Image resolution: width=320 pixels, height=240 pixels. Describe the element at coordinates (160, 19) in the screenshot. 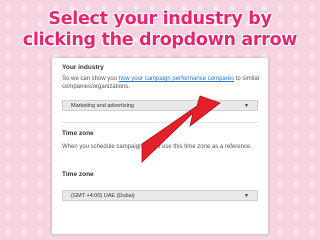

I see `headline-line-1: Select your industry by` at that location.